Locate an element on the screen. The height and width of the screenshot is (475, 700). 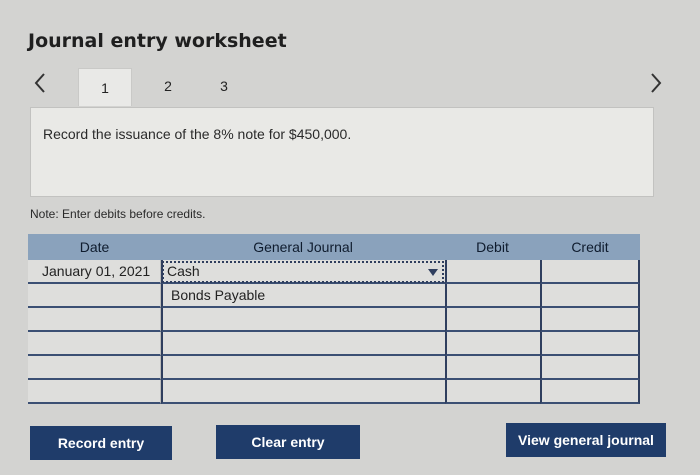
journal-row: January 01, 2021 Cash is located at coordinates (334, 272).